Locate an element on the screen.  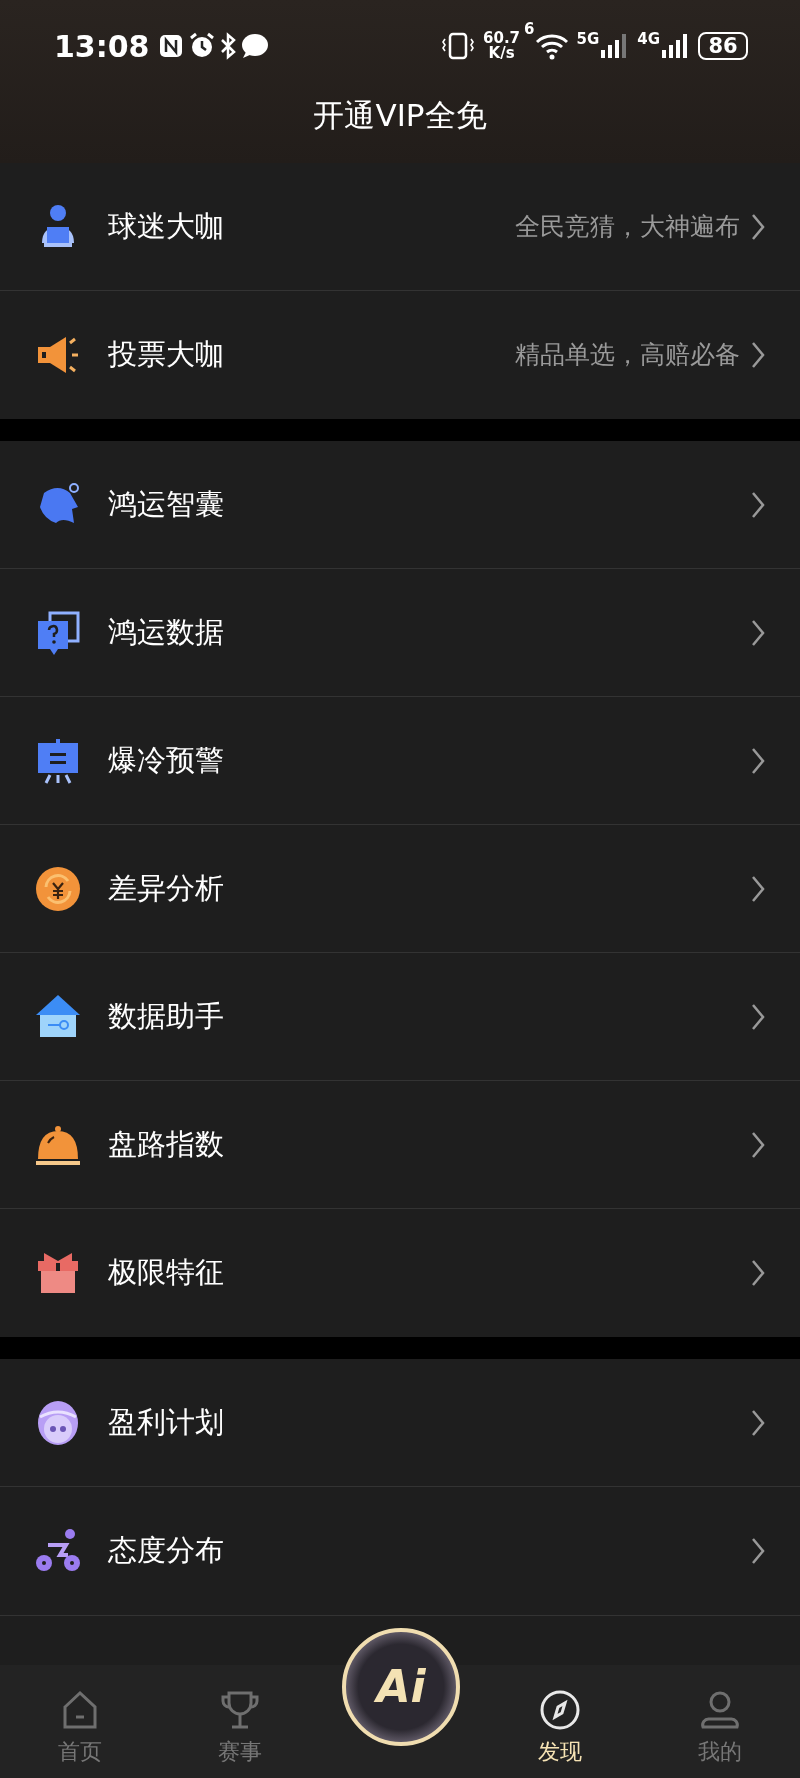
network-speed: 60.7 is located at coordinates (502, 38).